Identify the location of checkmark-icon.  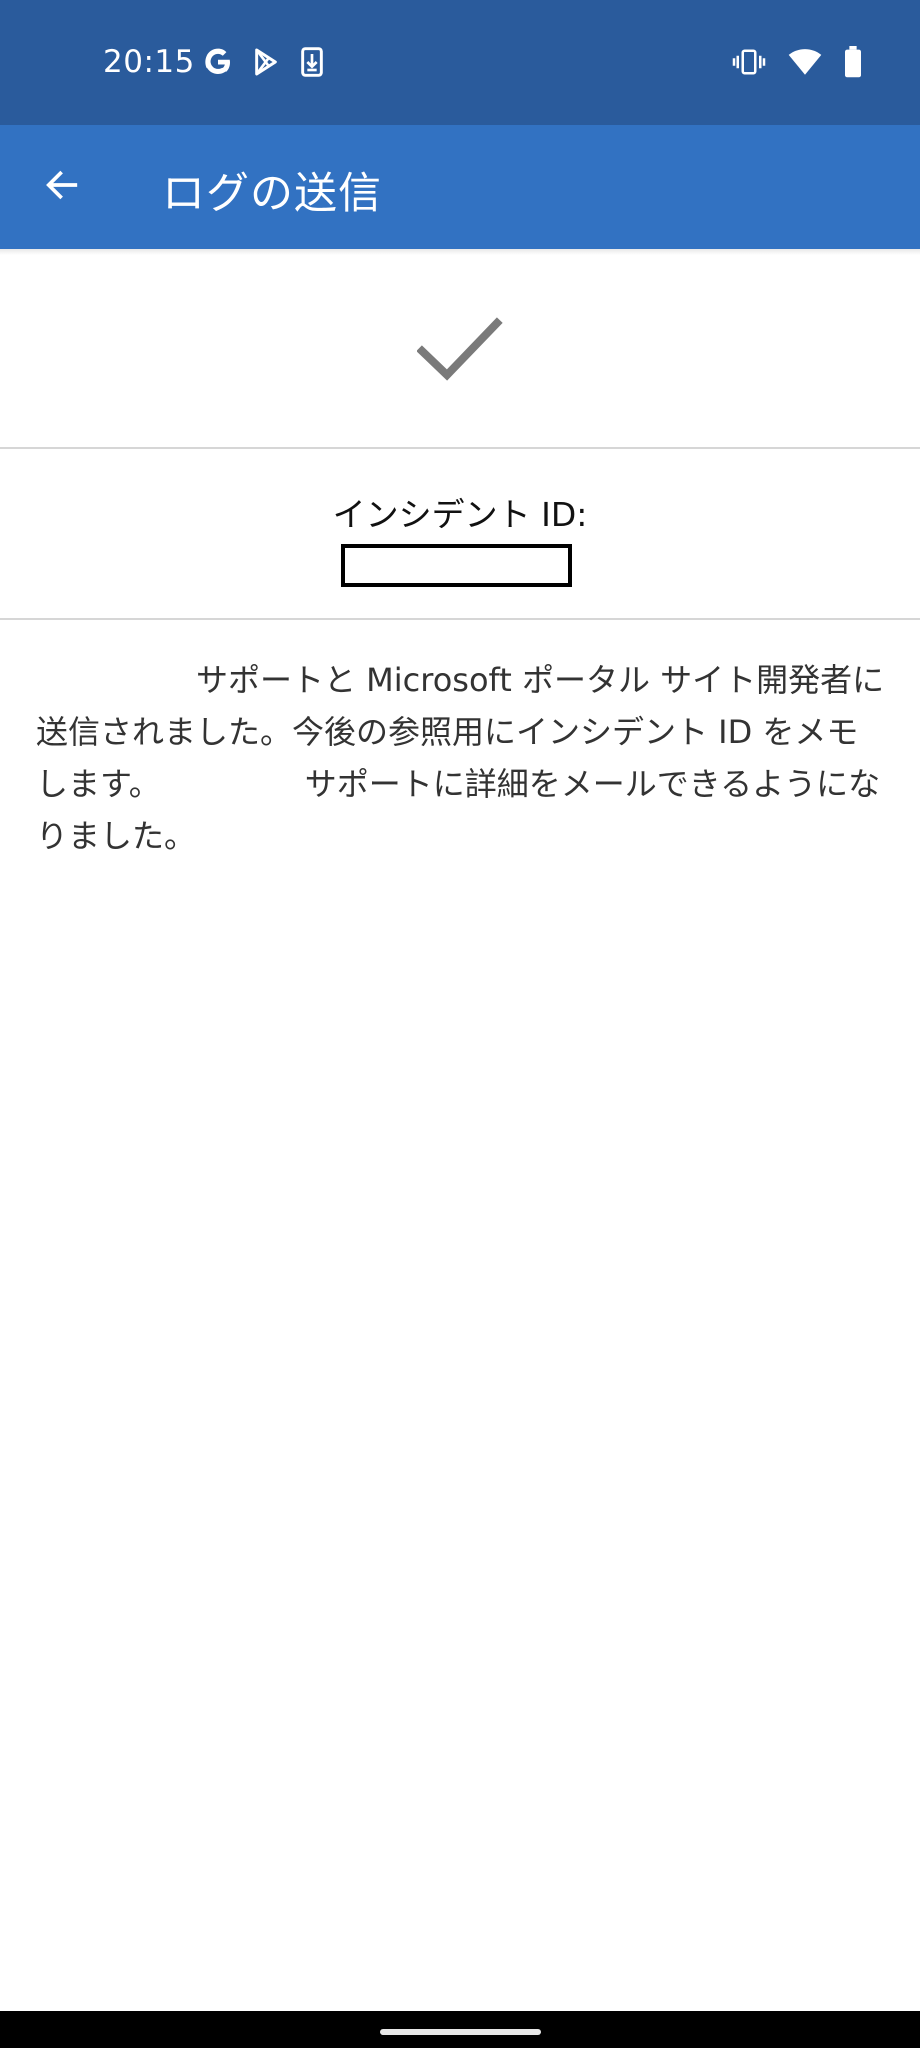
(459, 351).